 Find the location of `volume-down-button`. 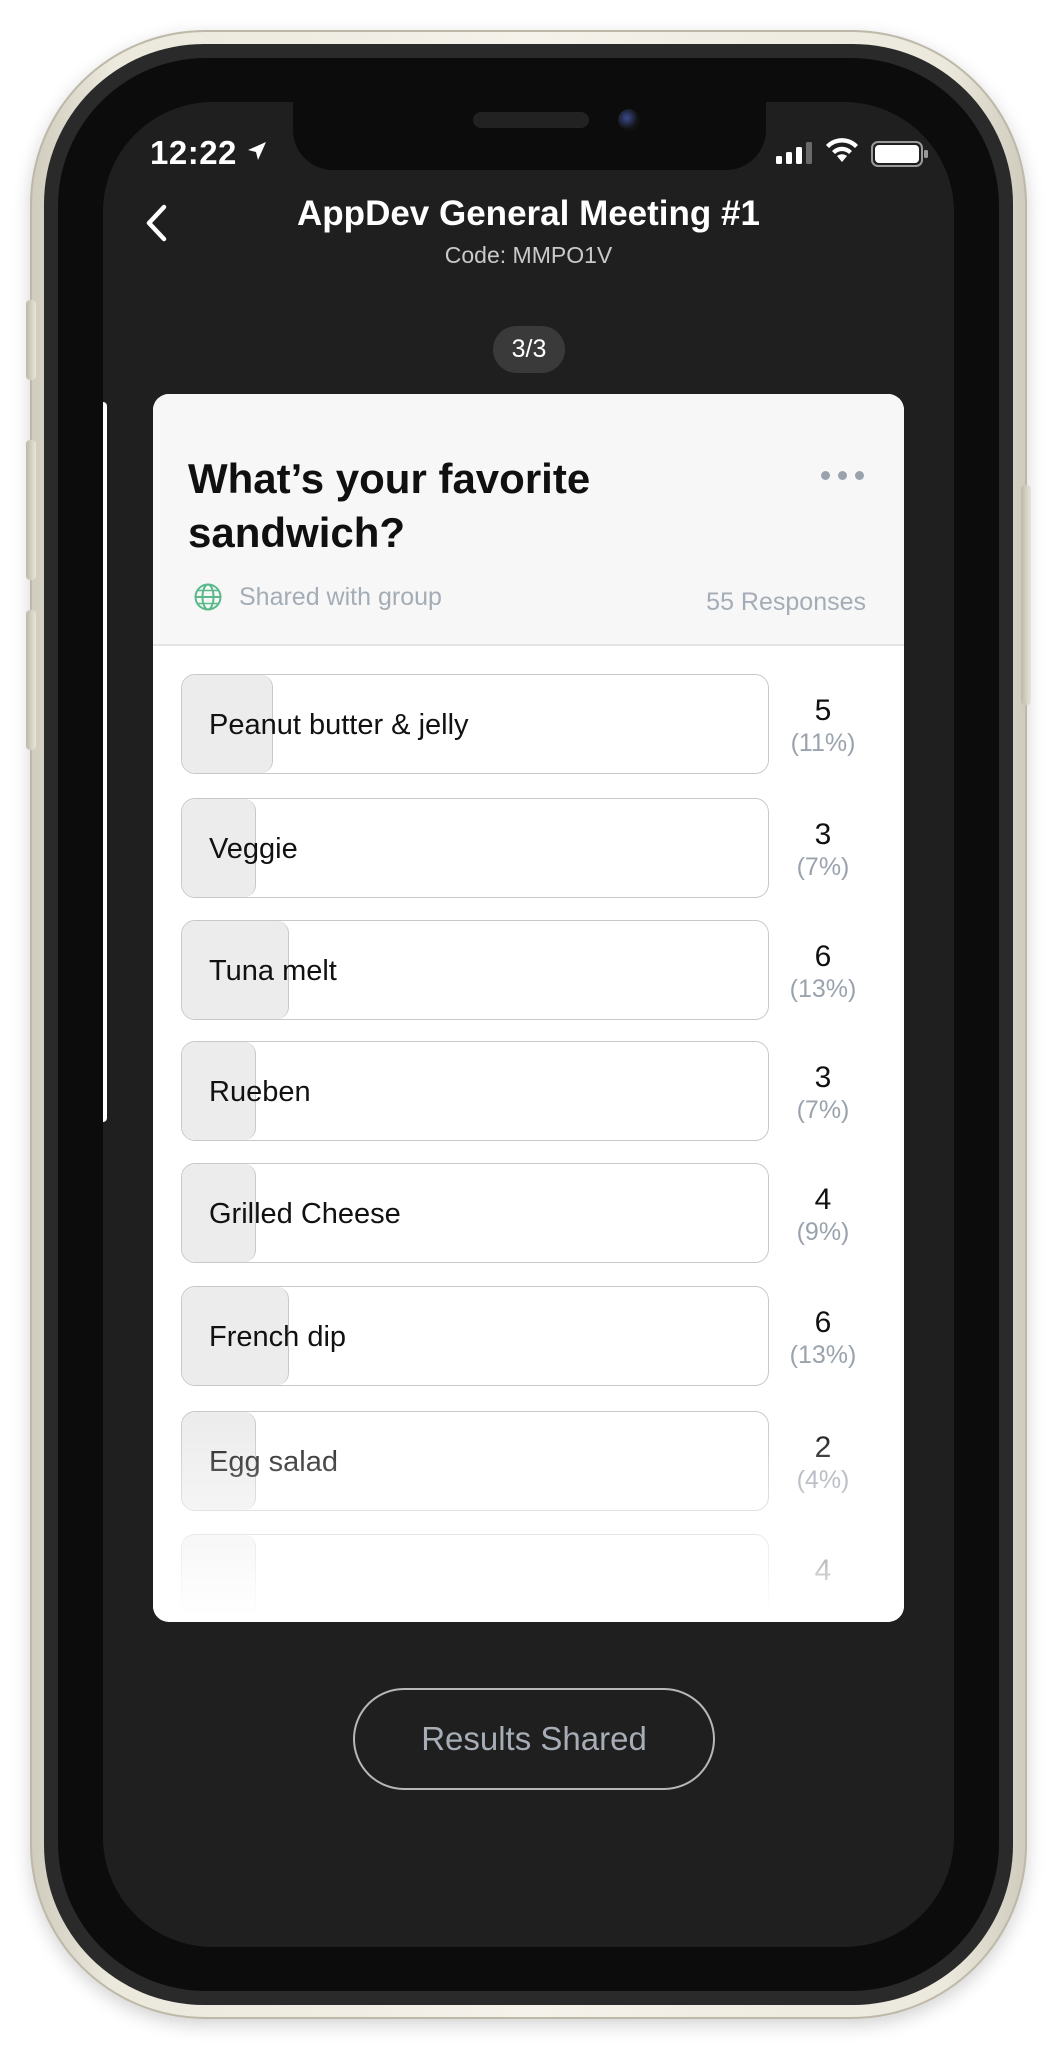

volume-down-button is located at coordinates (31, 680).